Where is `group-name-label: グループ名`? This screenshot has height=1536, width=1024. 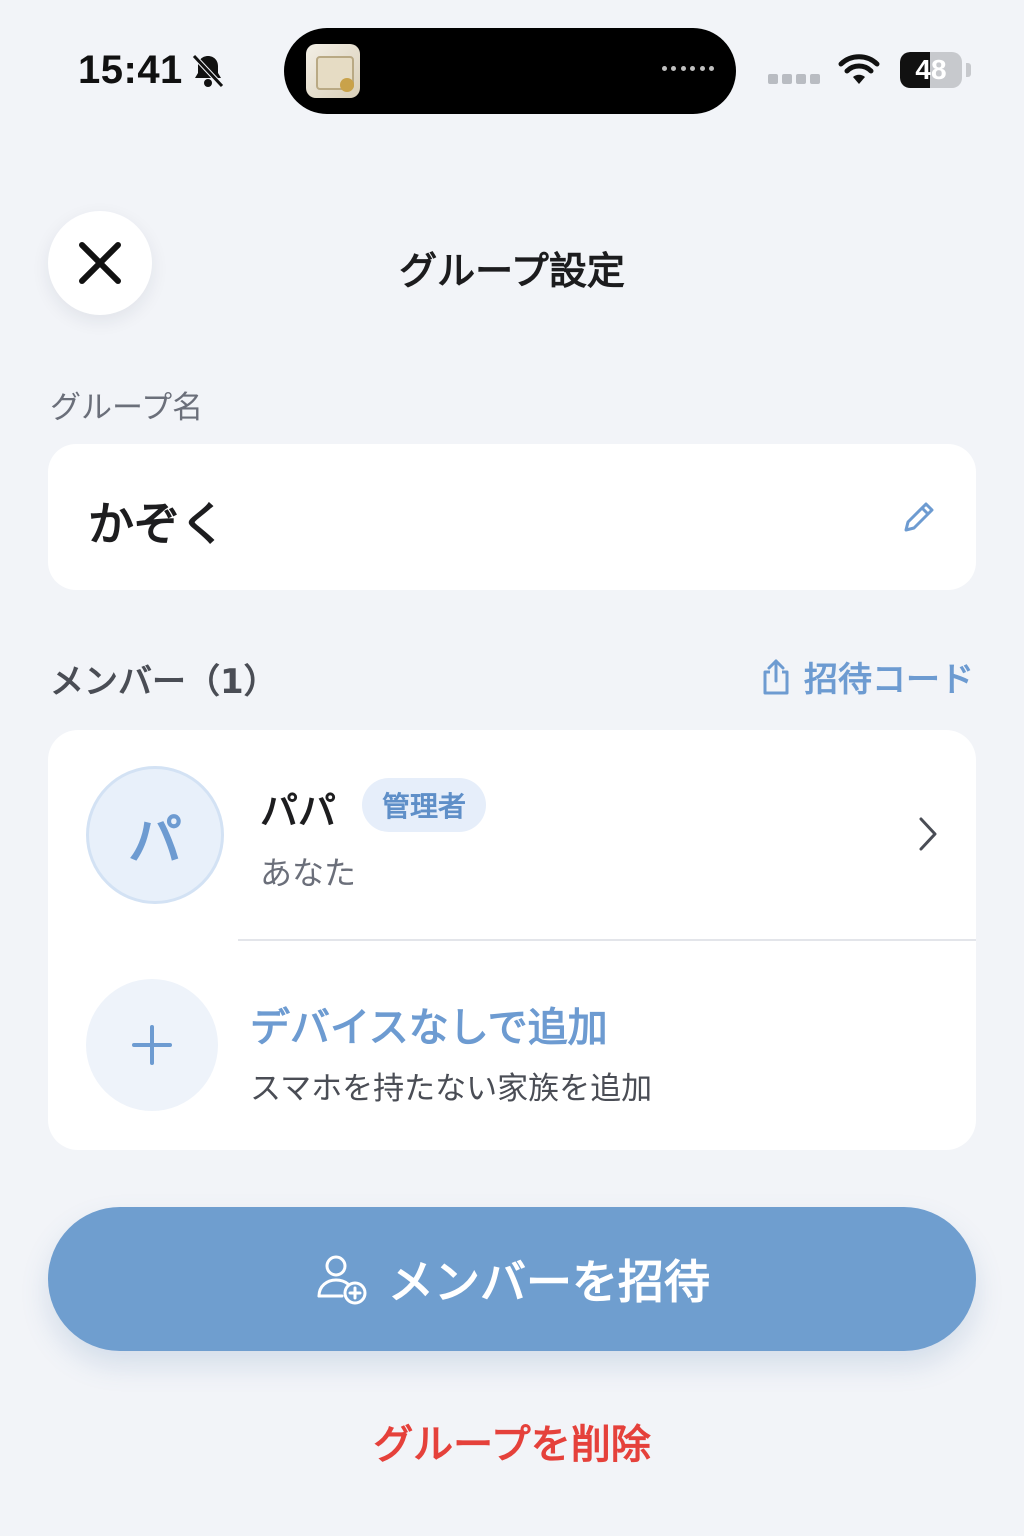
group-name-label: グループ名 is located at coordinates (127, 408).